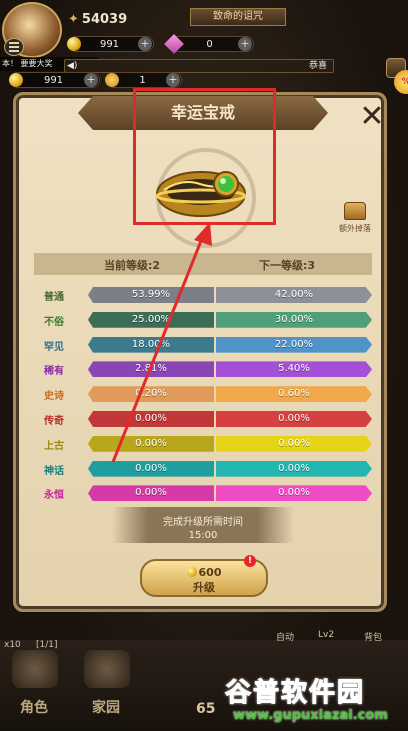 The height and width of the screenshot is (731, 408). I want to click on speaker-icon: ◀), so click(72, 66).